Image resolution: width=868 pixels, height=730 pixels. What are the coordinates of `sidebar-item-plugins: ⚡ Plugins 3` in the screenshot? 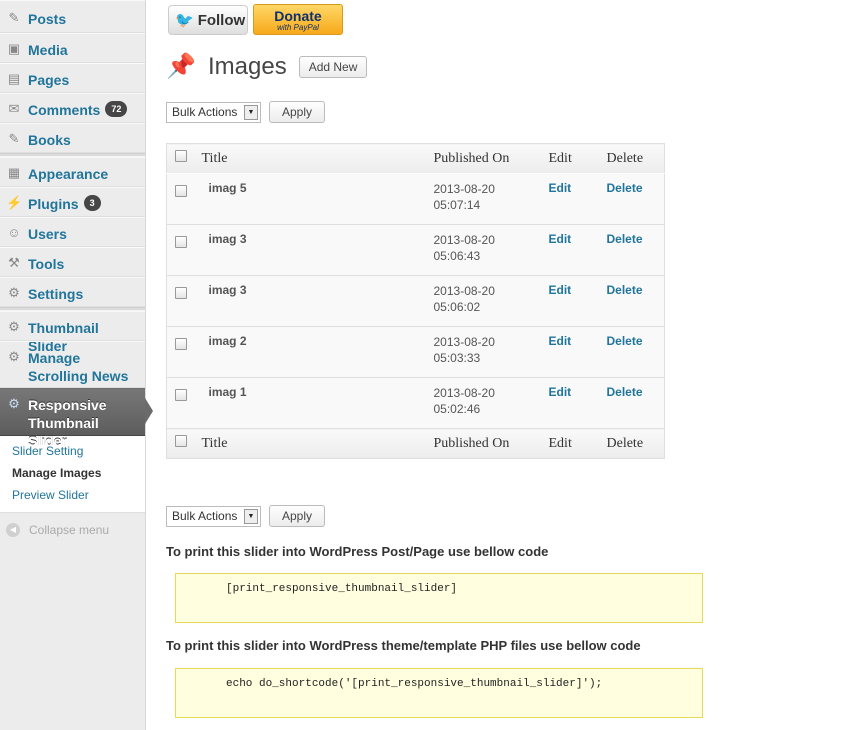 It's located at (72, 202).